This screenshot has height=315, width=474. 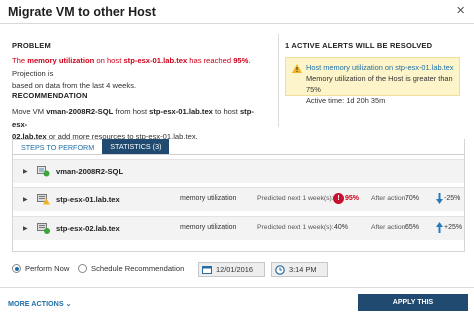 I want to click on close-icon: ×, so click(x=460, y=11).